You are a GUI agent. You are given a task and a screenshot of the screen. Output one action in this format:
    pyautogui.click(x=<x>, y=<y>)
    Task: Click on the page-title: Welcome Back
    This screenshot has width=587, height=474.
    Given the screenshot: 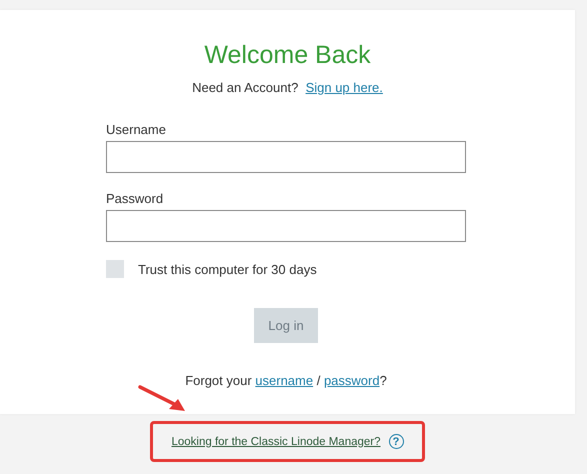 What is the action you would take?
    pyautogui.click(x=287, y=55)
    